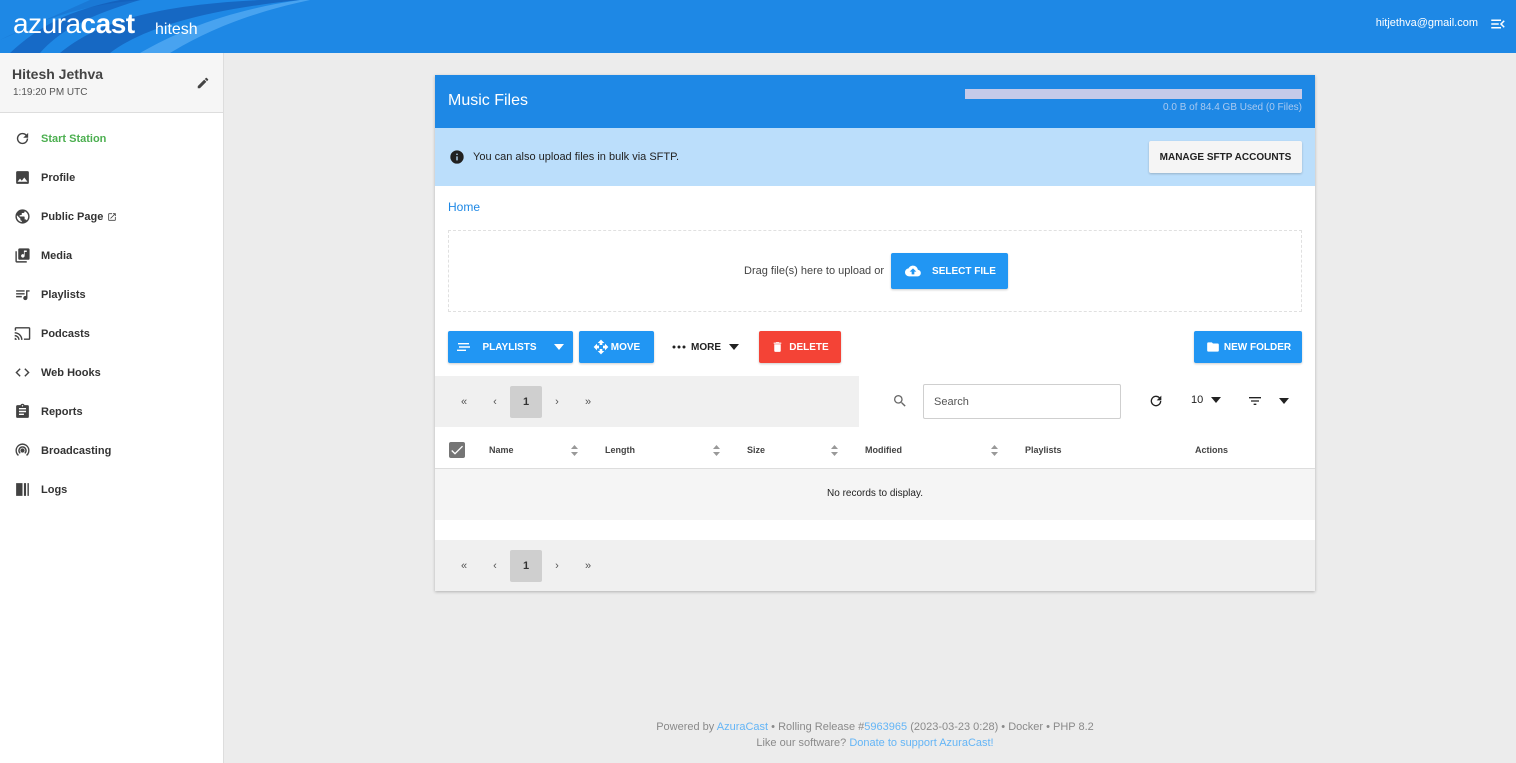 This screenshot has width=1516, height=763. I want to click on sidebar-item-label: Logs, so click(54, 489).